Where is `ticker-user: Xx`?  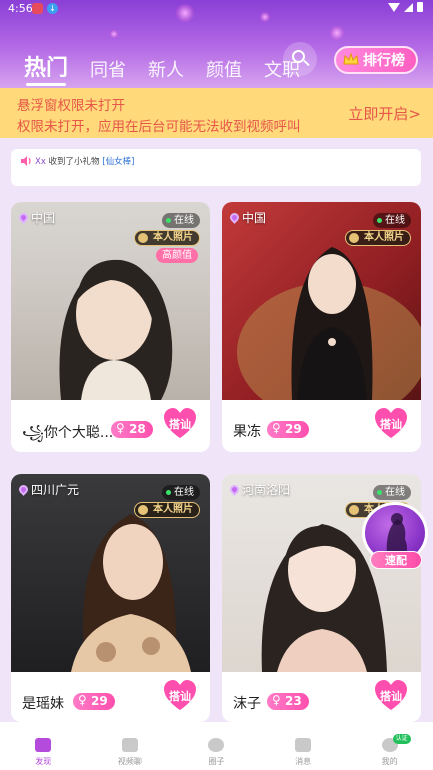
ticker-user: Xx is located at coordinates (40, 162).